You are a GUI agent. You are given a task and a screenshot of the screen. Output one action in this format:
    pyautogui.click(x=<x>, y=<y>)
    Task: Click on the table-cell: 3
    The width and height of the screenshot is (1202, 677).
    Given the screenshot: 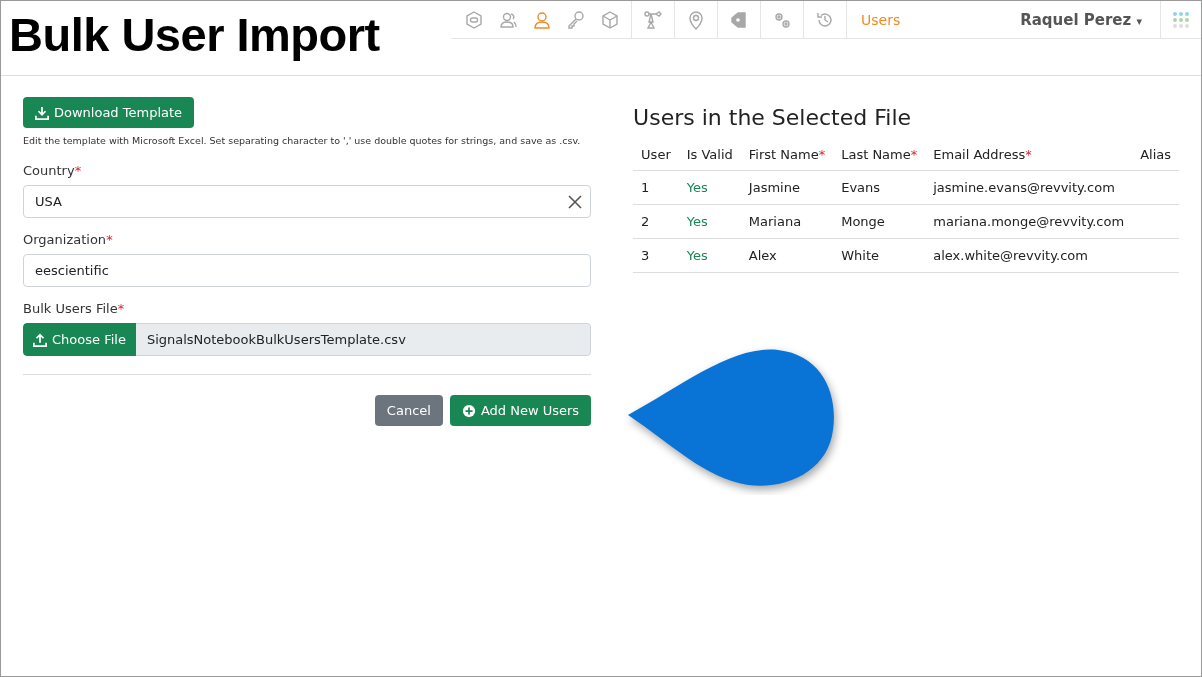 What is the action you would take?
    pyautogui.click(x=656, y=255)
    